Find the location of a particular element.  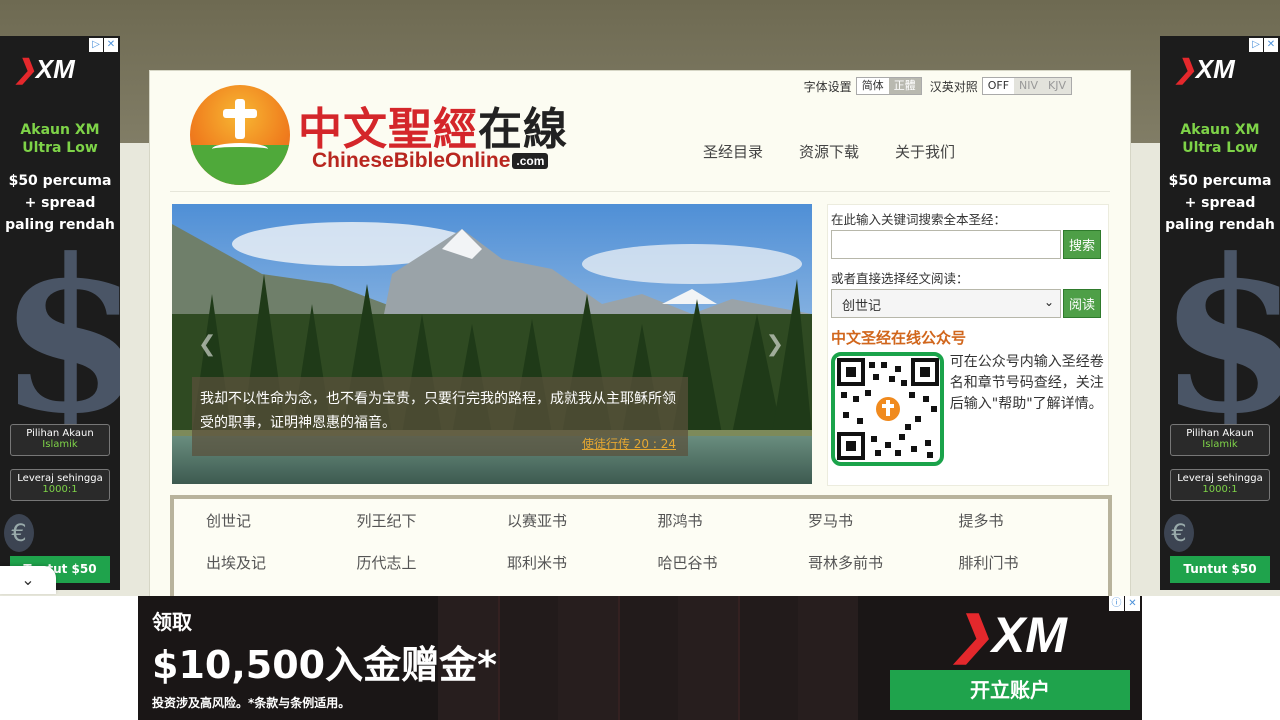

cross-book-icon is located at coordinates (240, 135).